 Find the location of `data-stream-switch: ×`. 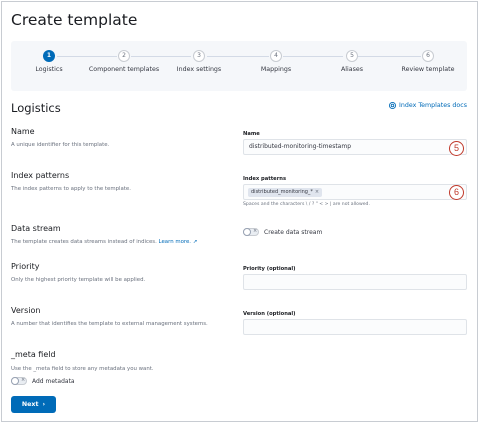

data-stream-switch: × is located at coordinates (251, 232).